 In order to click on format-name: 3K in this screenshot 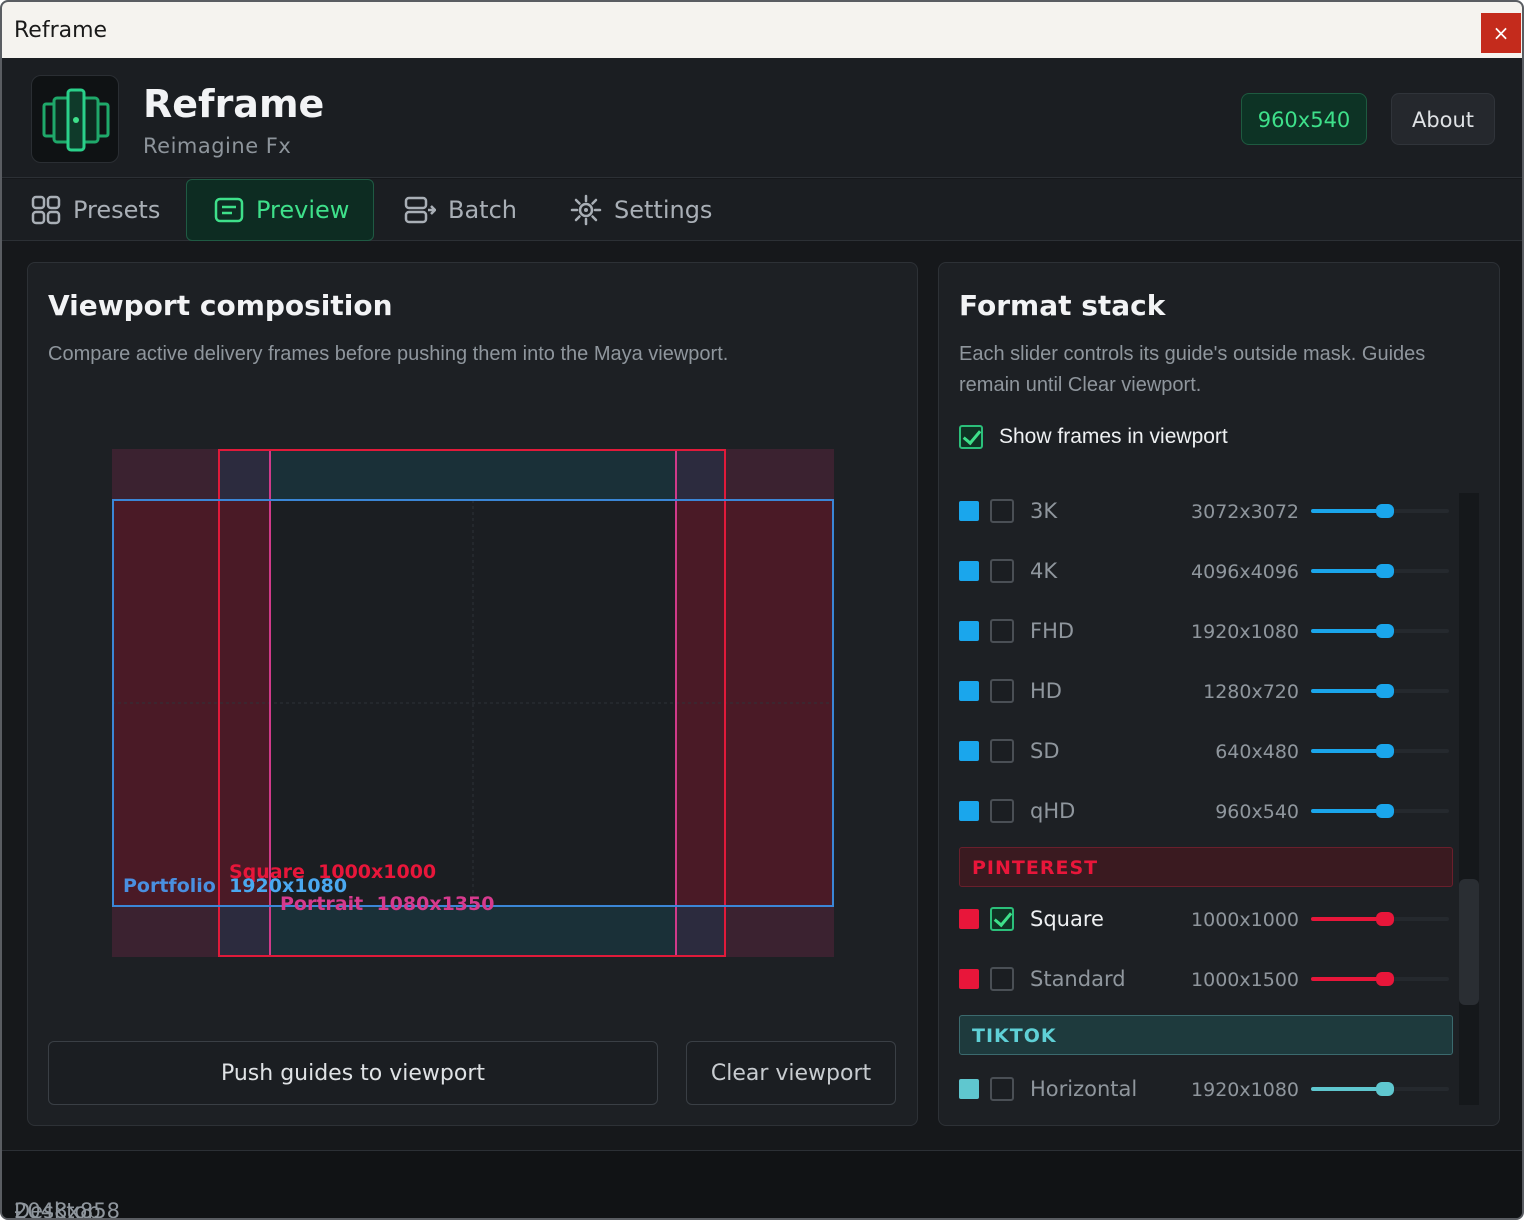, I will do `click(1044, 511)`.